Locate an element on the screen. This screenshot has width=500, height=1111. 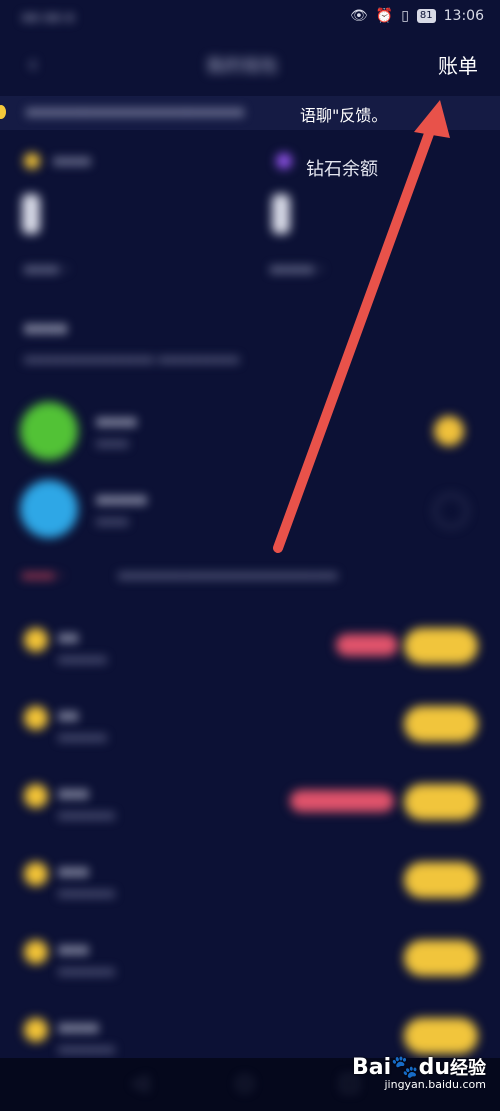
alipay-icon is located at coordinates (49, 509).